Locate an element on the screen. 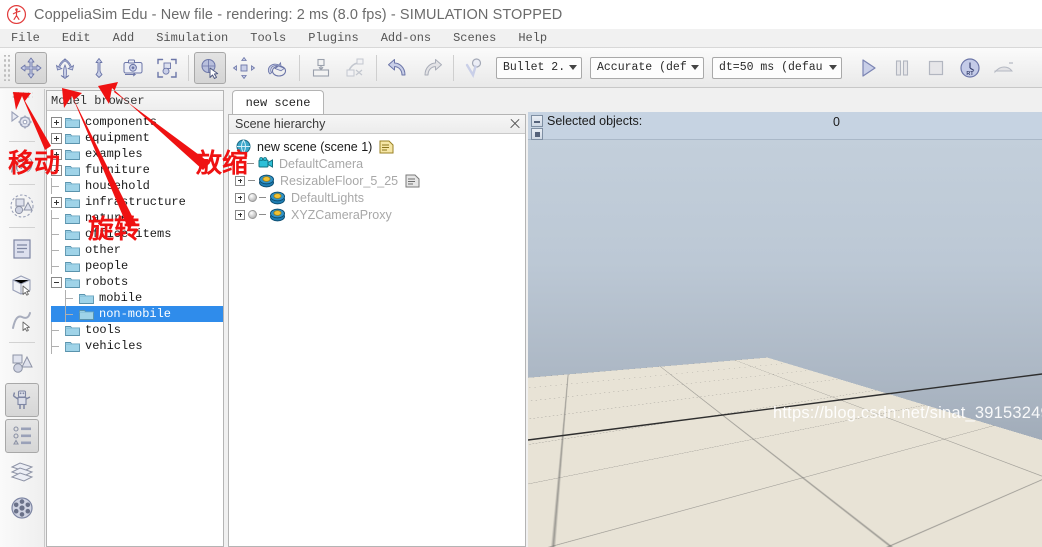  model-tree-item: mobile is located at coordinates (137, 298).